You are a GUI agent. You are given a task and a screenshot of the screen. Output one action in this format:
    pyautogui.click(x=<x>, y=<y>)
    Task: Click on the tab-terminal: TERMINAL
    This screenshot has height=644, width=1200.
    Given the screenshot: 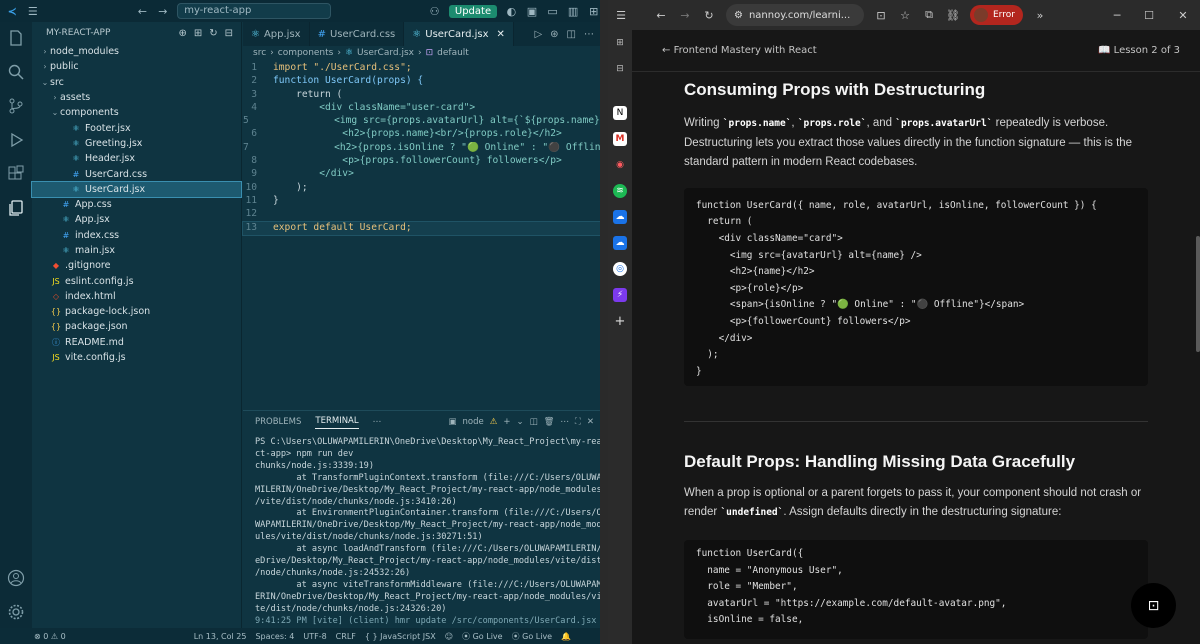 What is the action you would take?
    pyautogui.click(x=337, y=422)
    